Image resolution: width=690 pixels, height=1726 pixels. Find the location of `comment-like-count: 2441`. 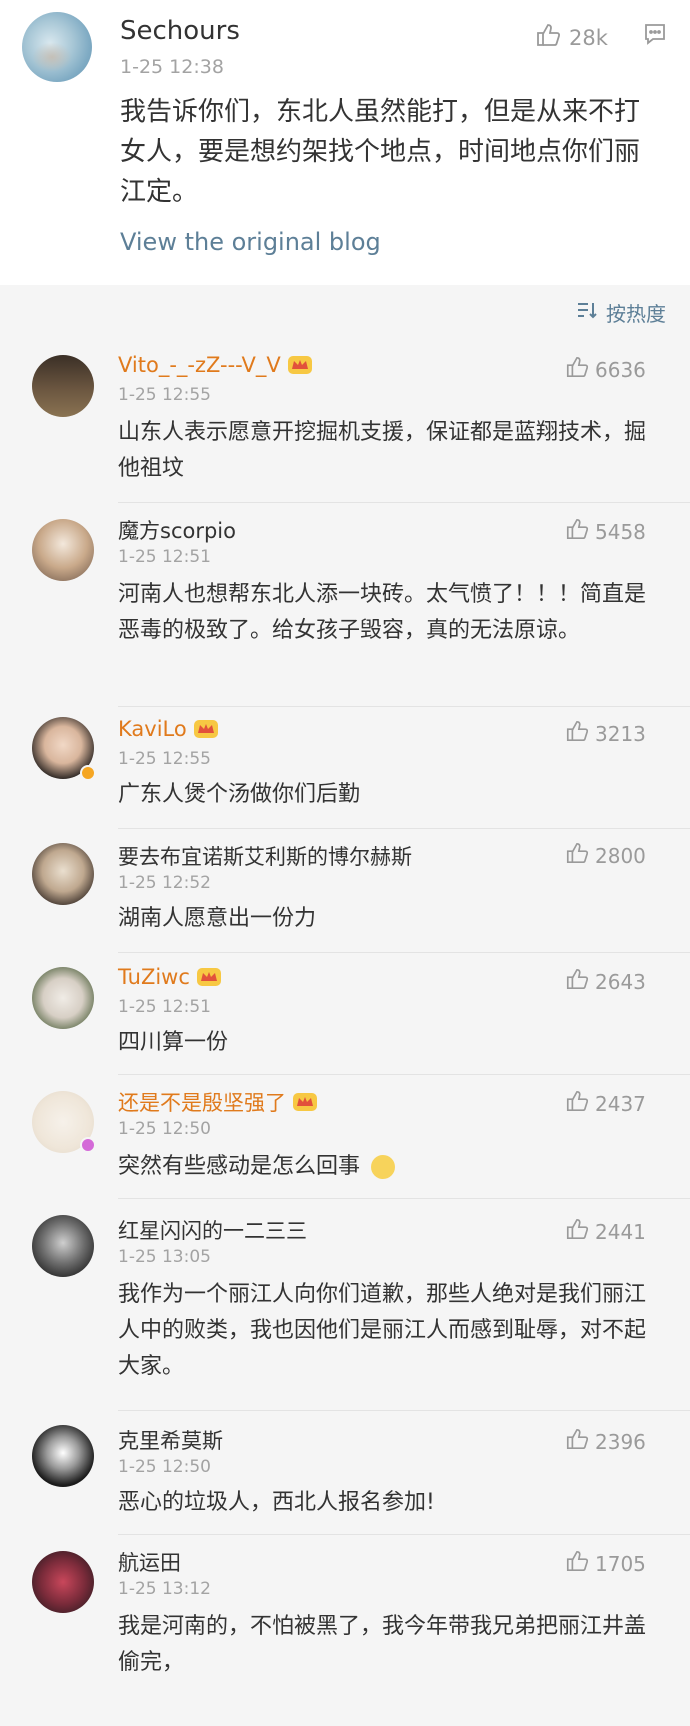

comment-like-count: 2441 is located at coordinates (620, 1231).